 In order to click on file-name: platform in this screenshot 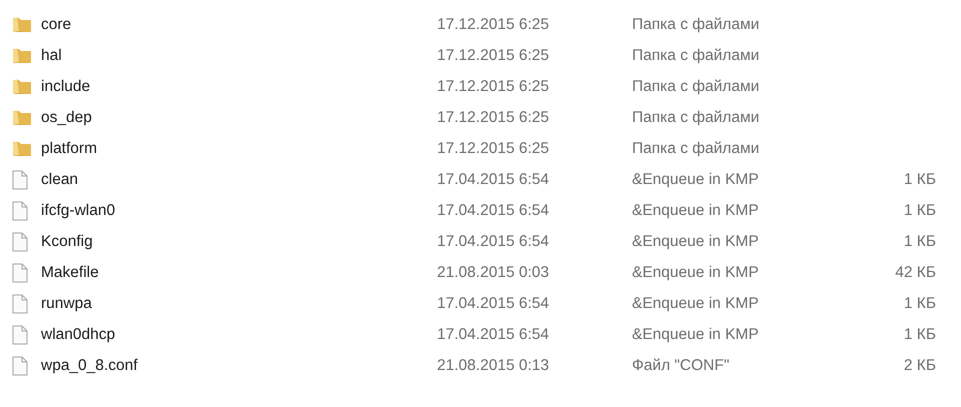, I will do `click(239, 149)`.